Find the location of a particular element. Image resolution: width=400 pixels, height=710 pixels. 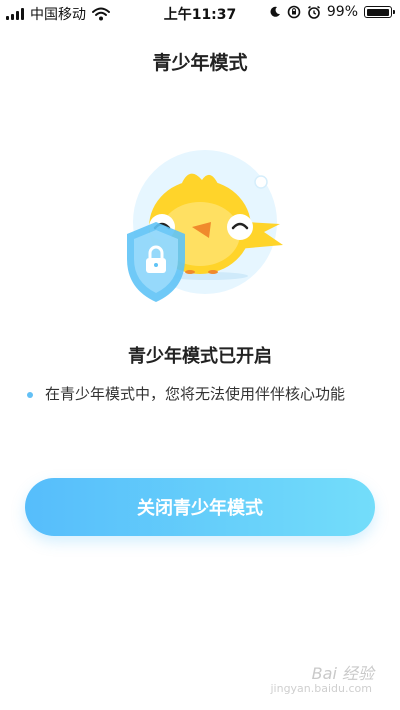

close-teen-mode-button: 关闭青少年模式 is located at coordinates (200, 507).